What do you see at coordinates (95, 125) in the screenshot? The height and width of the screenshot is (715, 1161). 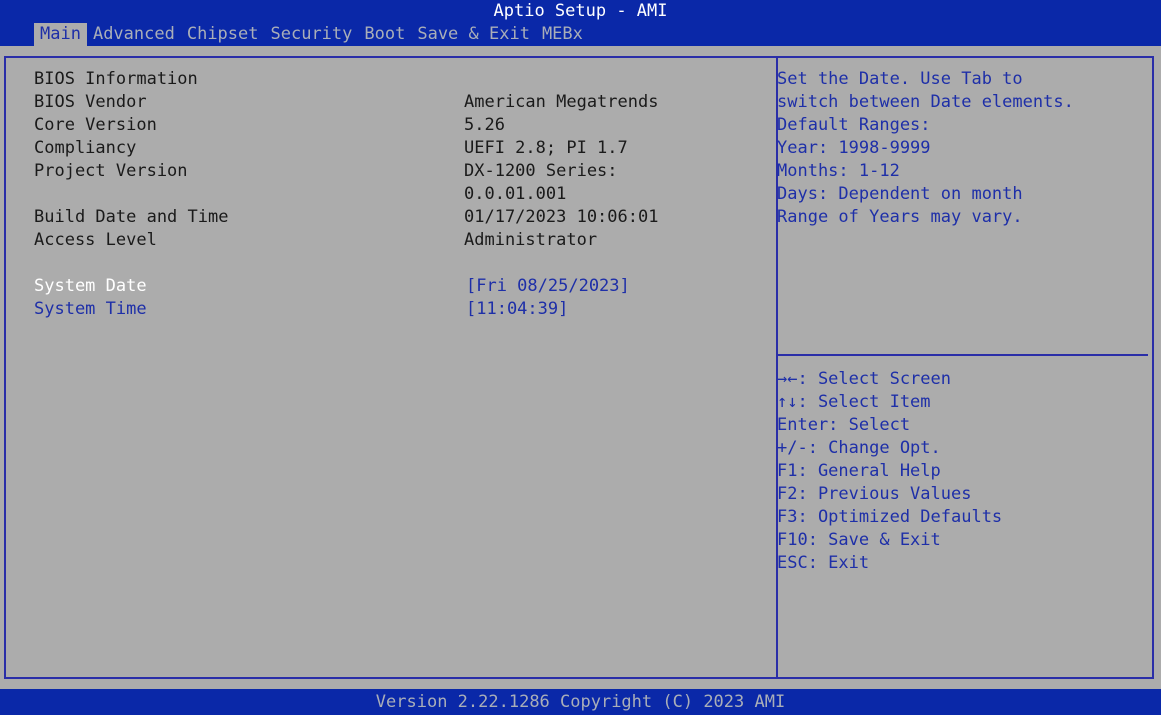 I see `core-version-label: Core Version` at bounding box center [95, 125].